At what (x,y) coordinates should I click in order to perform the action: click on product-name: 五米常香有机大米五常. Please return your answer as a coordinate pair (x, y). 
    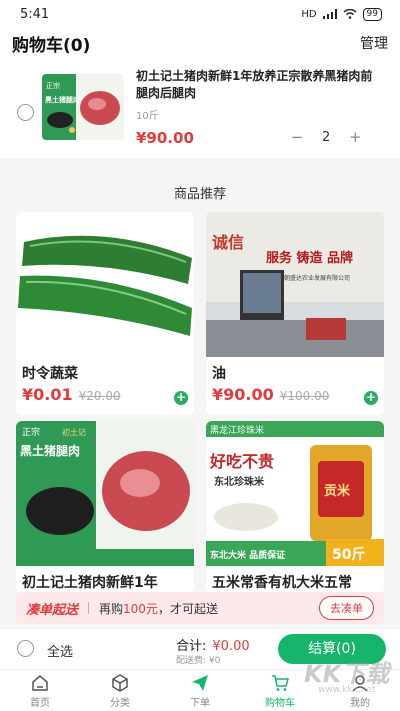
    Looking at the image, I should click on (282, 582).